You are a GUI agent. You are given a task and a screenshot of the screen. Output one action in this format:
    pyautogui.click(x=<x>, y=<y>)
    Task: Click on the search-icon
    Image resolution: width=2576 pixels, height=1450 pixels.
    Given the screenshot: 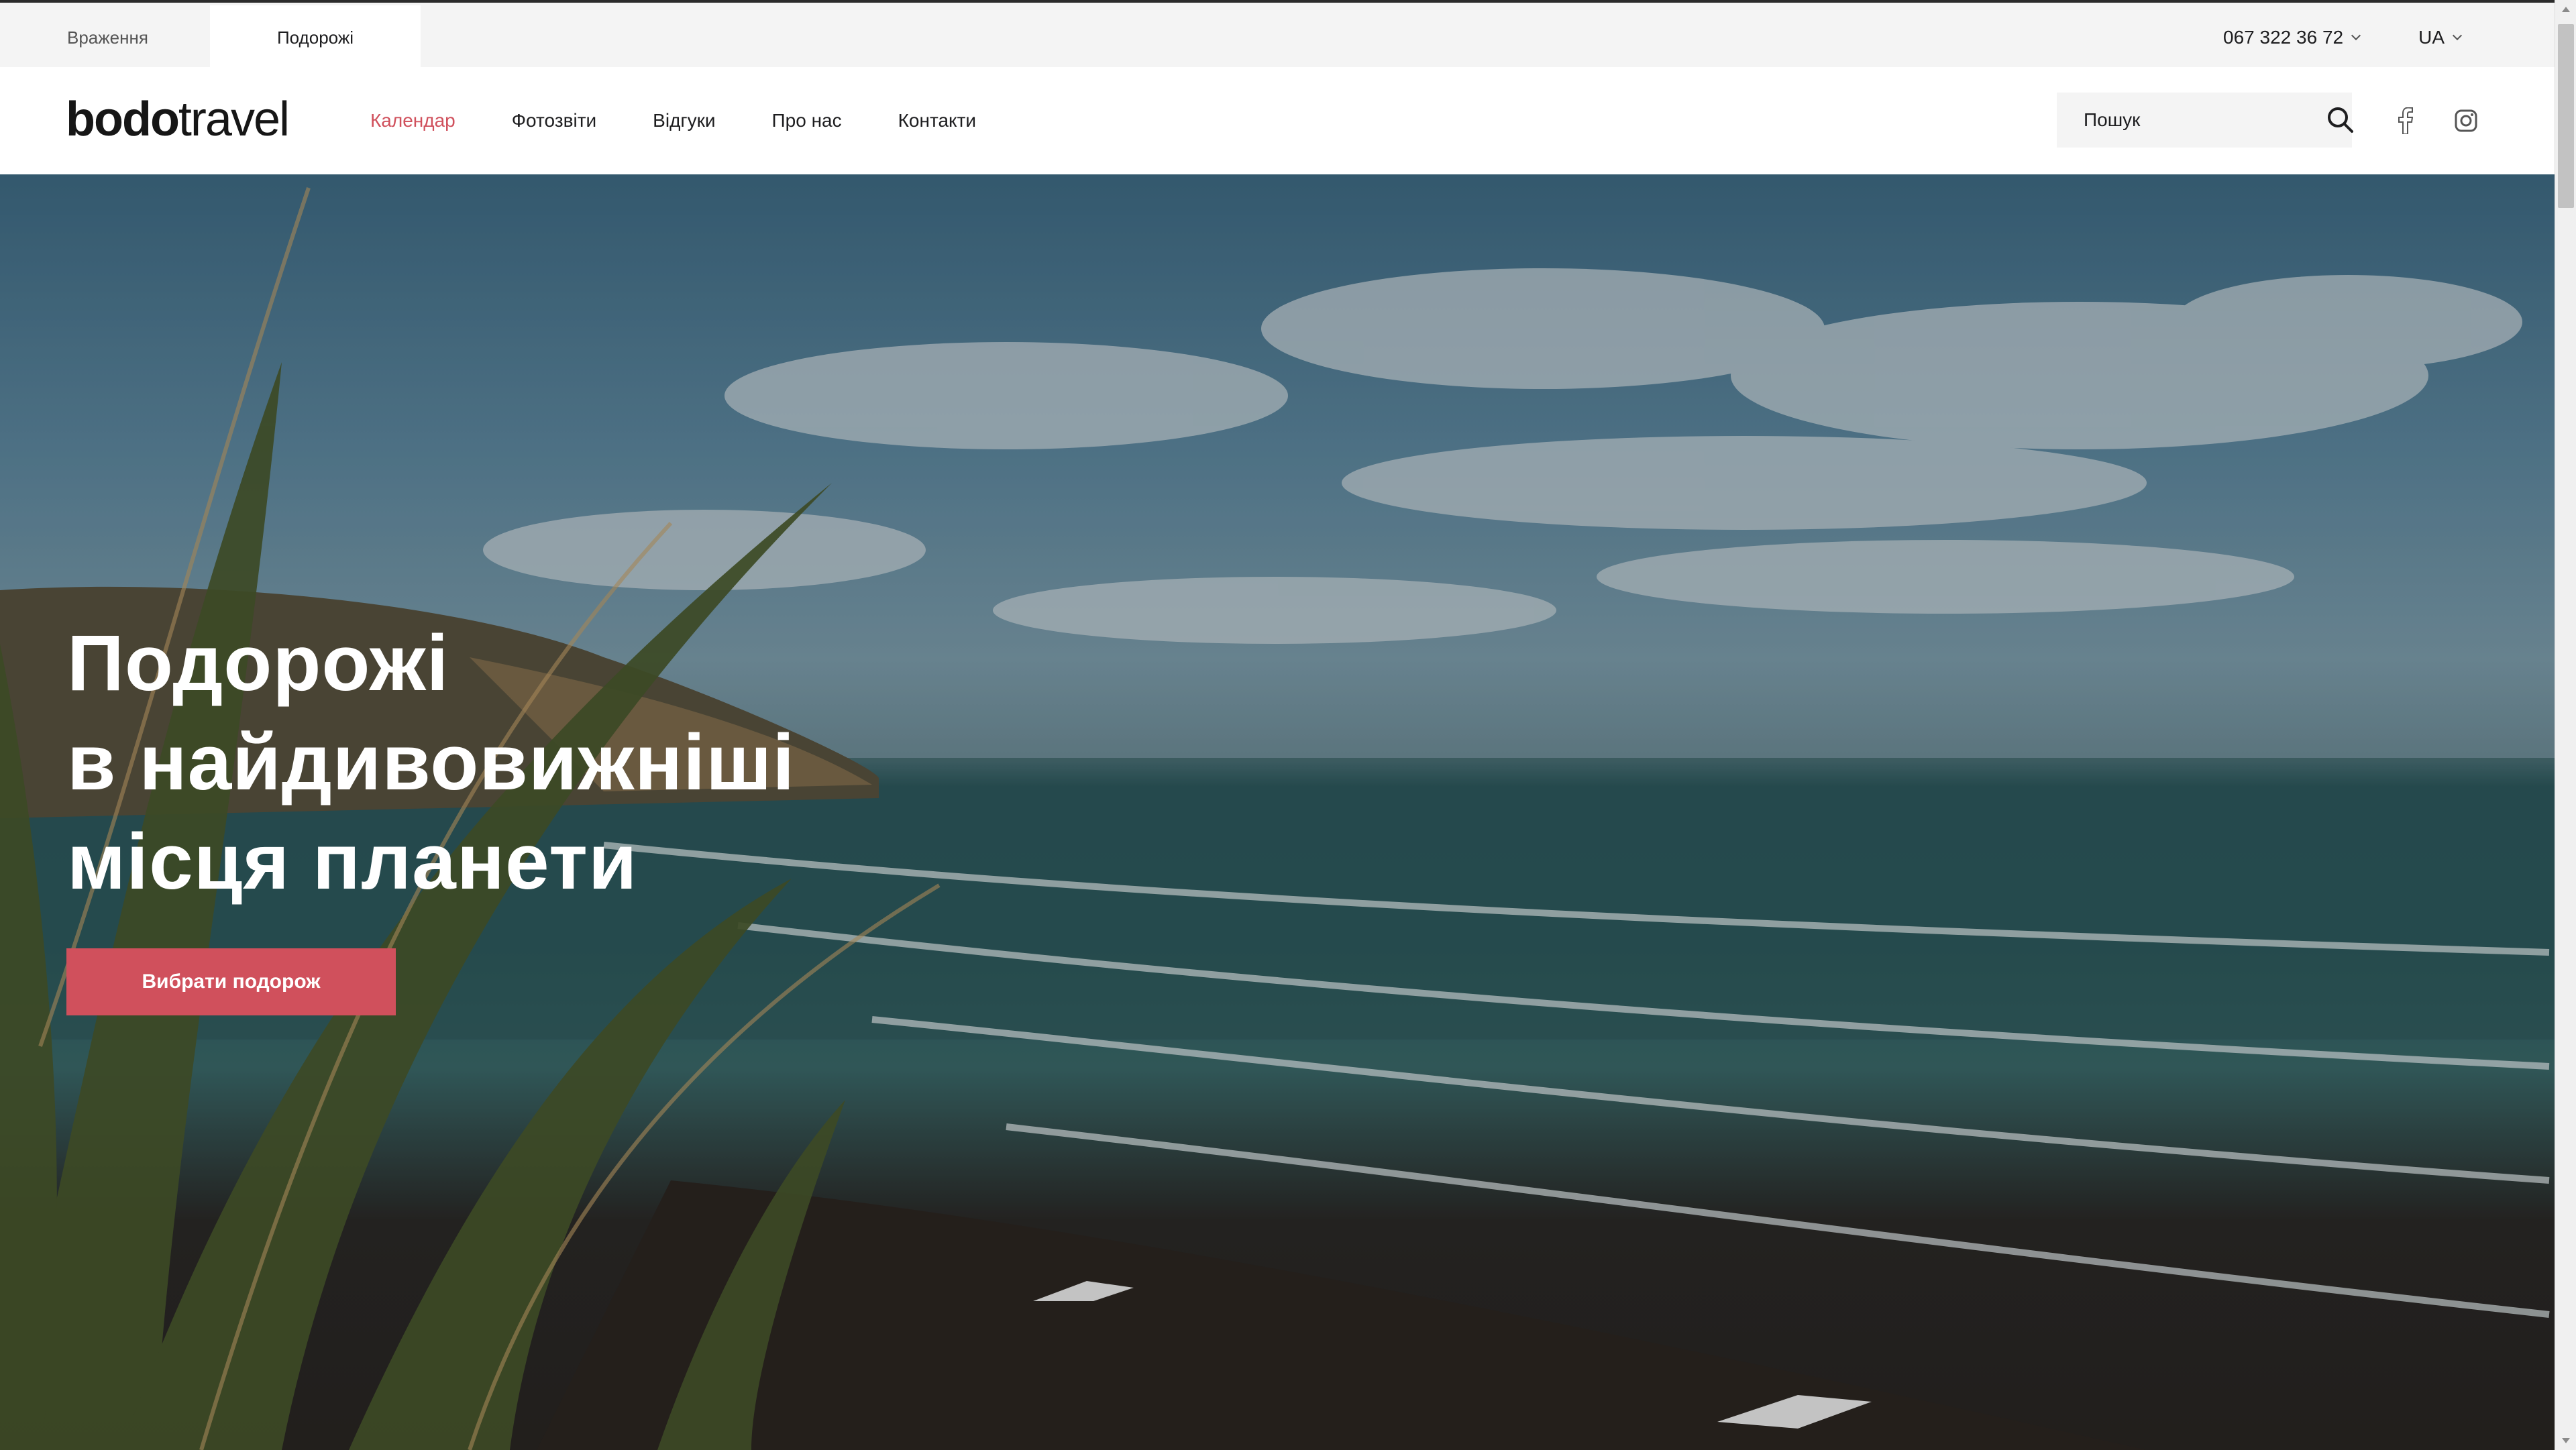 What is the action you would take?
    pyautogui.click(x=2340, y=120)
    